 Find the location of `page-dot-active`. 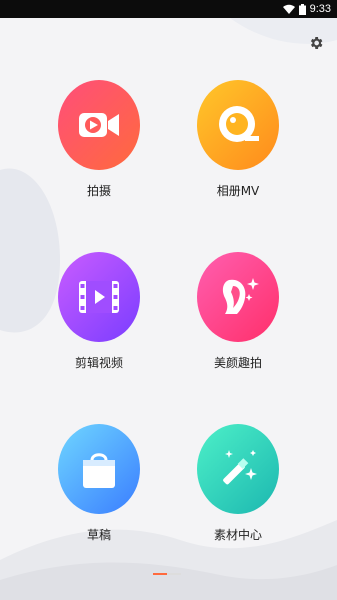

page-dot-active is located at coordinates (160, 574).